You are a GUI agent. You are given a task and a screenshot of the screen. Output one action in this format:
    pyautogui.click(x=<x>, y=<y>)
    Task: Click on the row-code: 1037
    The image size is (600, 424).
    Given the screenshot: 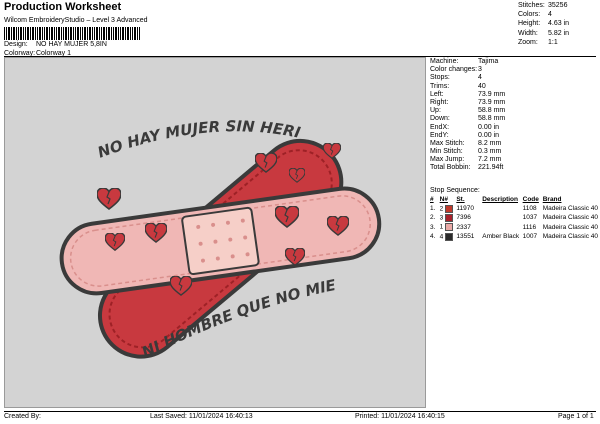 What is the action you would take?
    pyautogui.click(x=530, y=218)
    